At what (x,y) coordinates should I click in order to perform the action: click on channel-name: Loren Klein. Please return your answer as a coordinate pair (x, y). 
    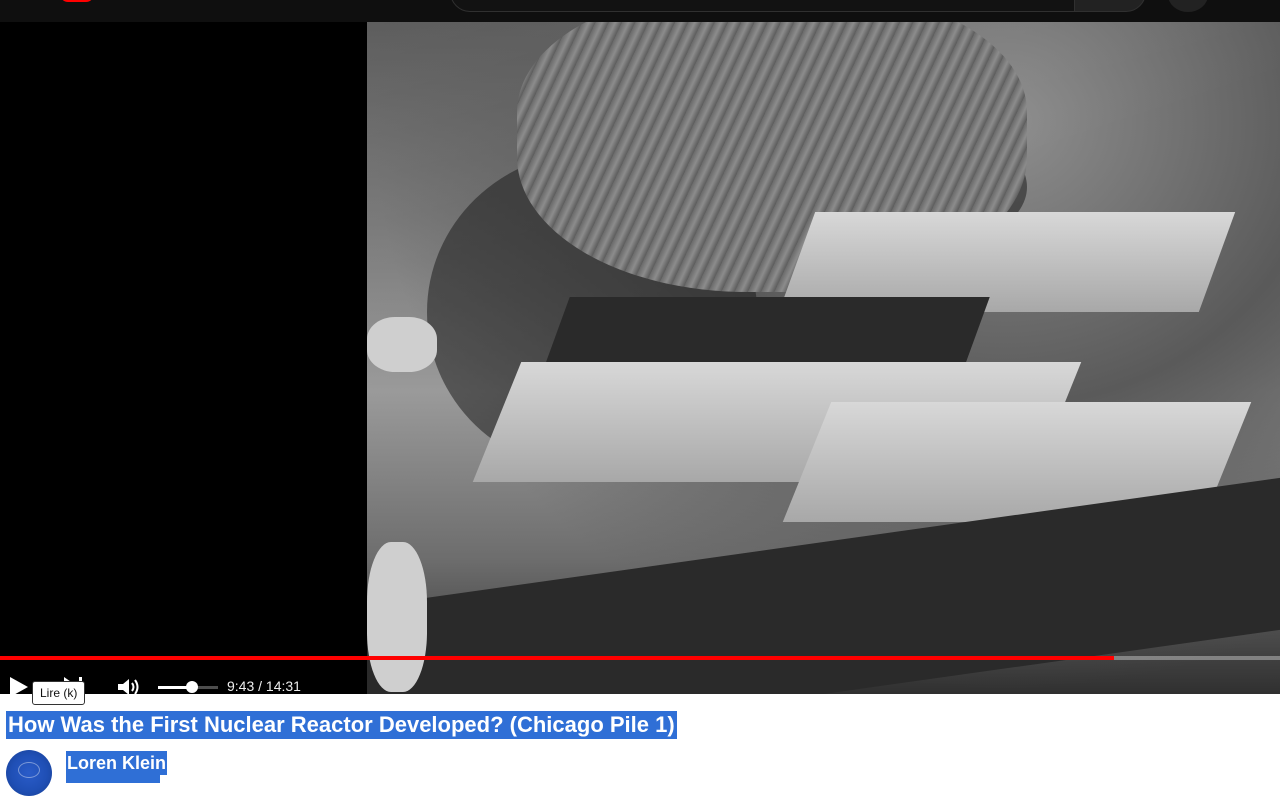
    Looking at the image, I should click on (117, 763).